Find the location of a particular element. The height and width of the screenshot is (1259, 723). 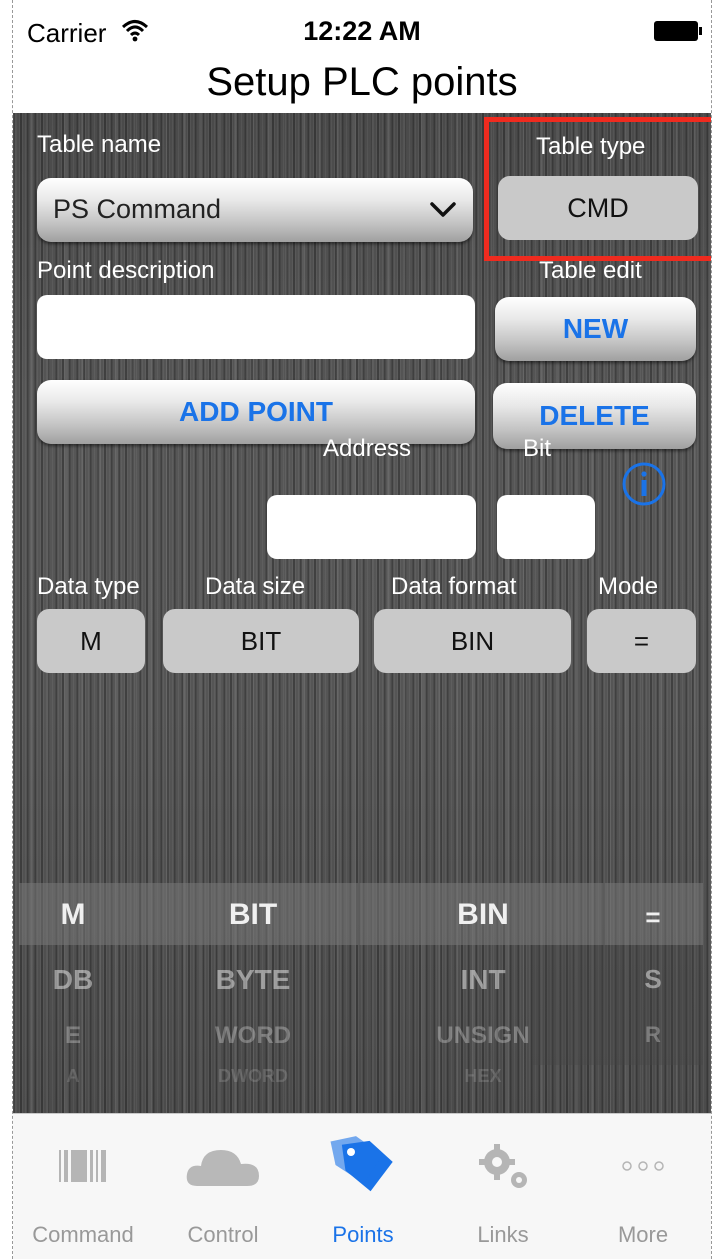

tab-command-label: Command is located at coordinates (83, 1234).